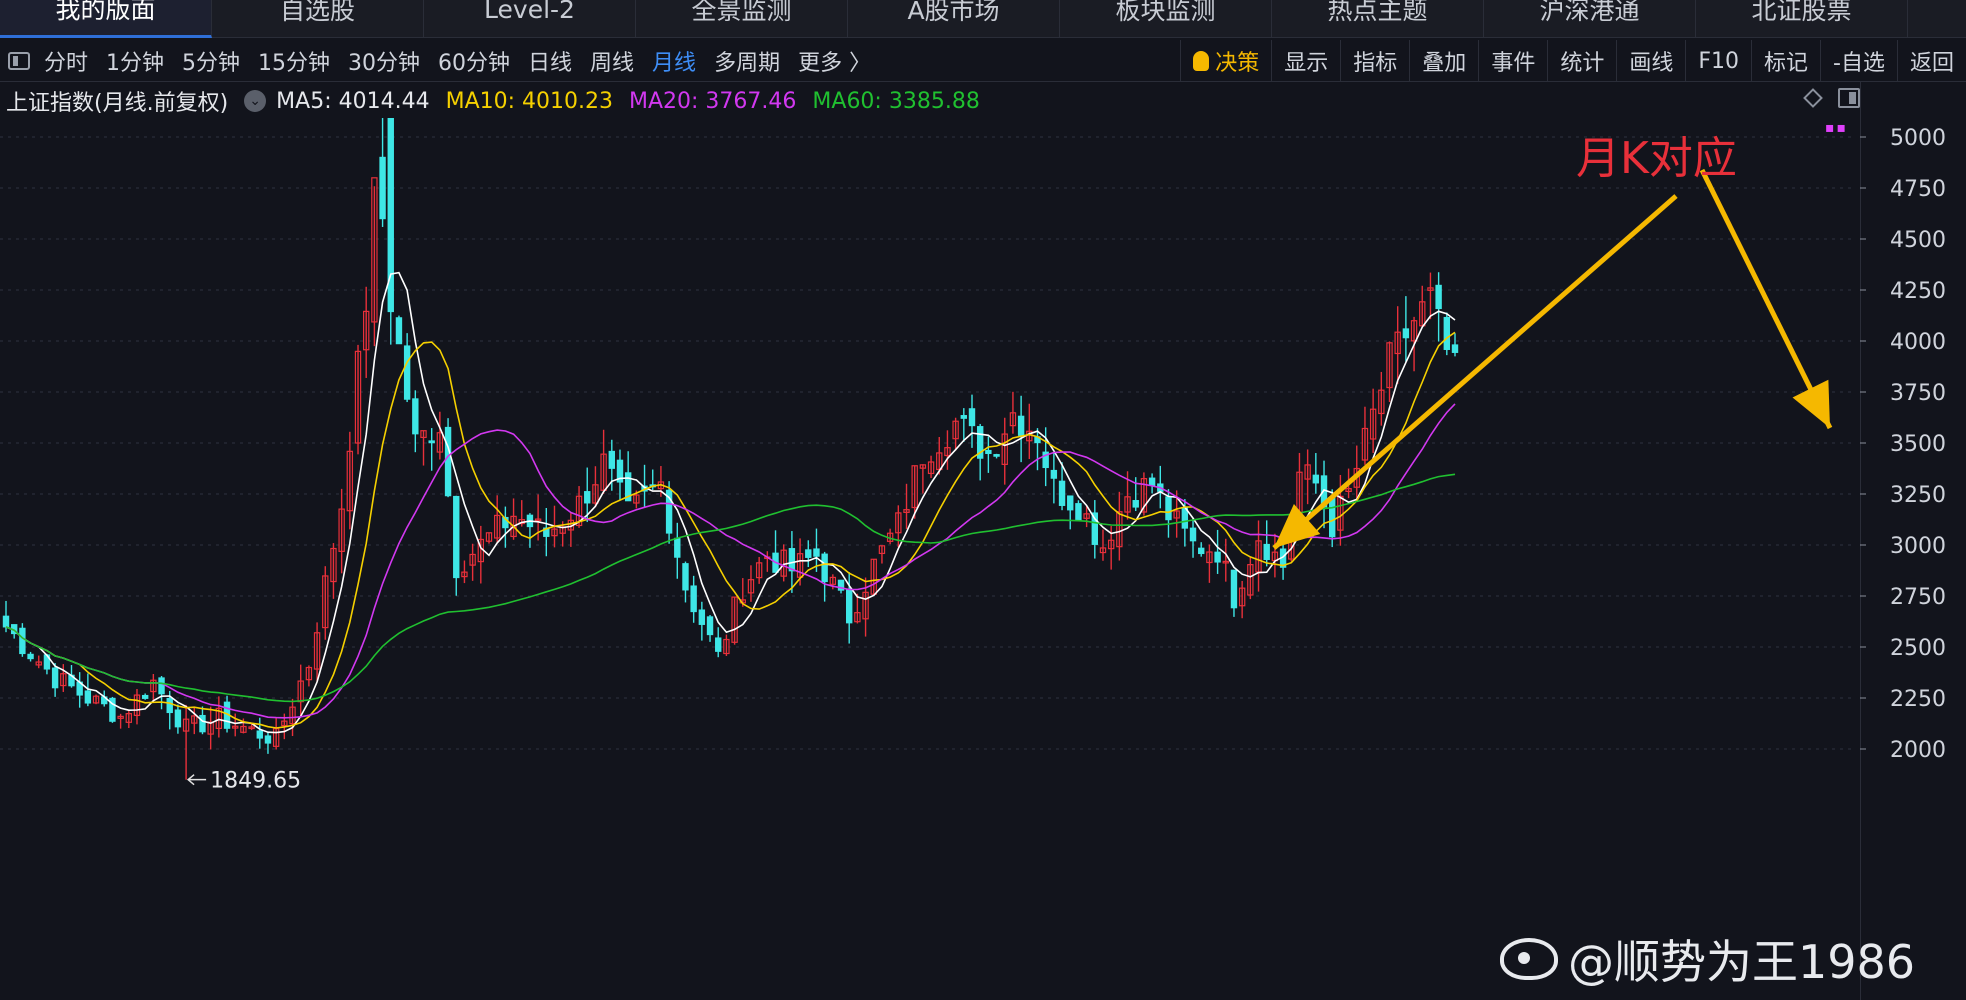  Describe the element at coordinates (1374, 61) in the screenshot. I see `indicator-button: 指标` at that location.